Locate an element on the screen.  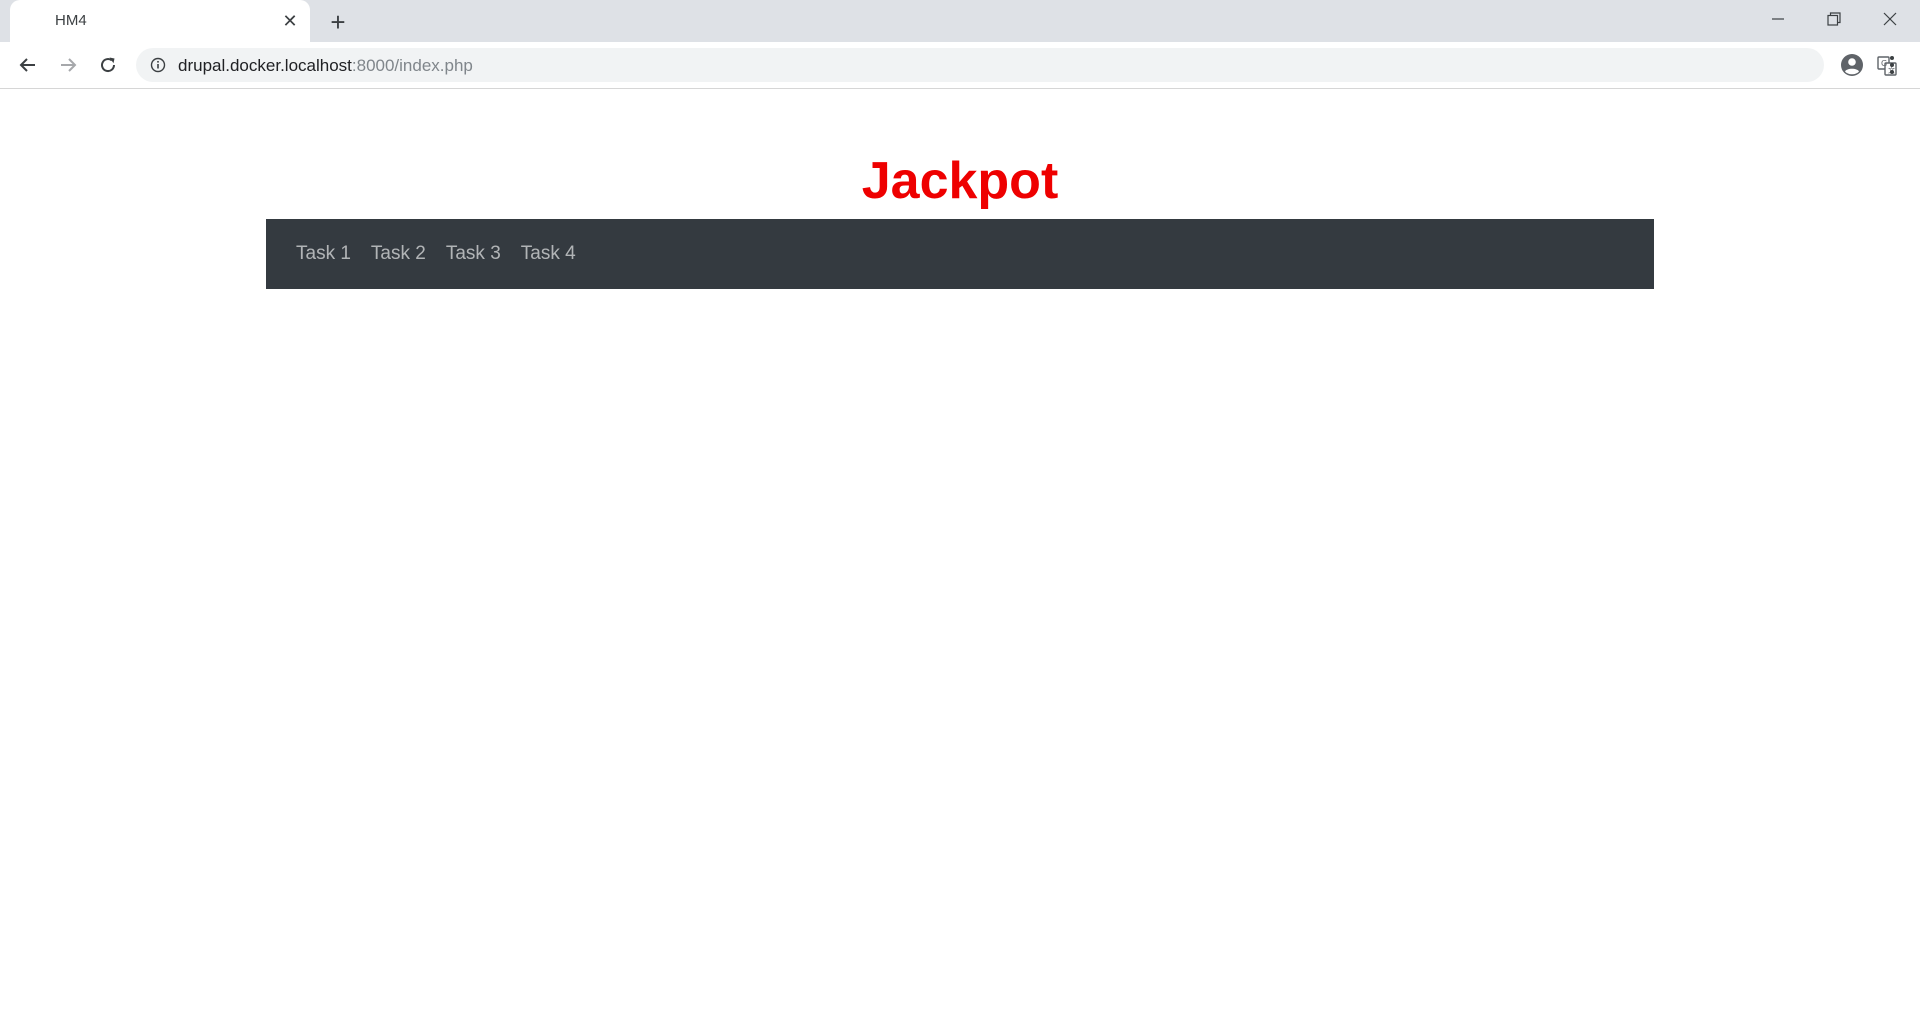
tab-title: HM4 is located at coordinates (71, 20).